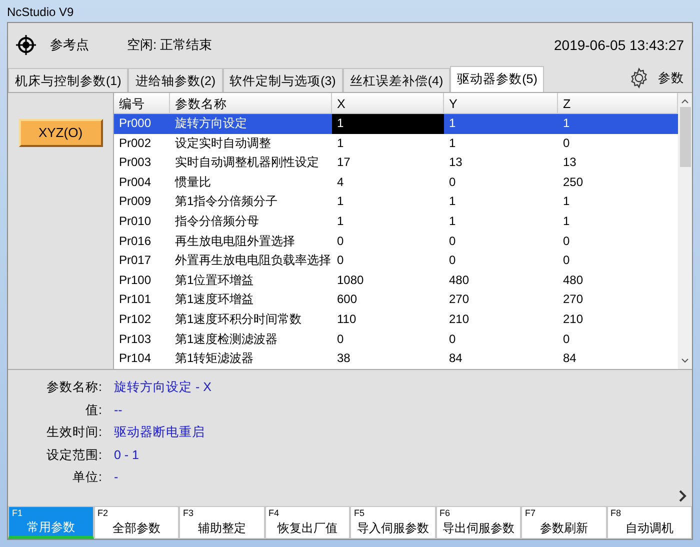  Describe the element at coordinates (388, 124) in the screenshot. I see `table-cell: 1` at that location.